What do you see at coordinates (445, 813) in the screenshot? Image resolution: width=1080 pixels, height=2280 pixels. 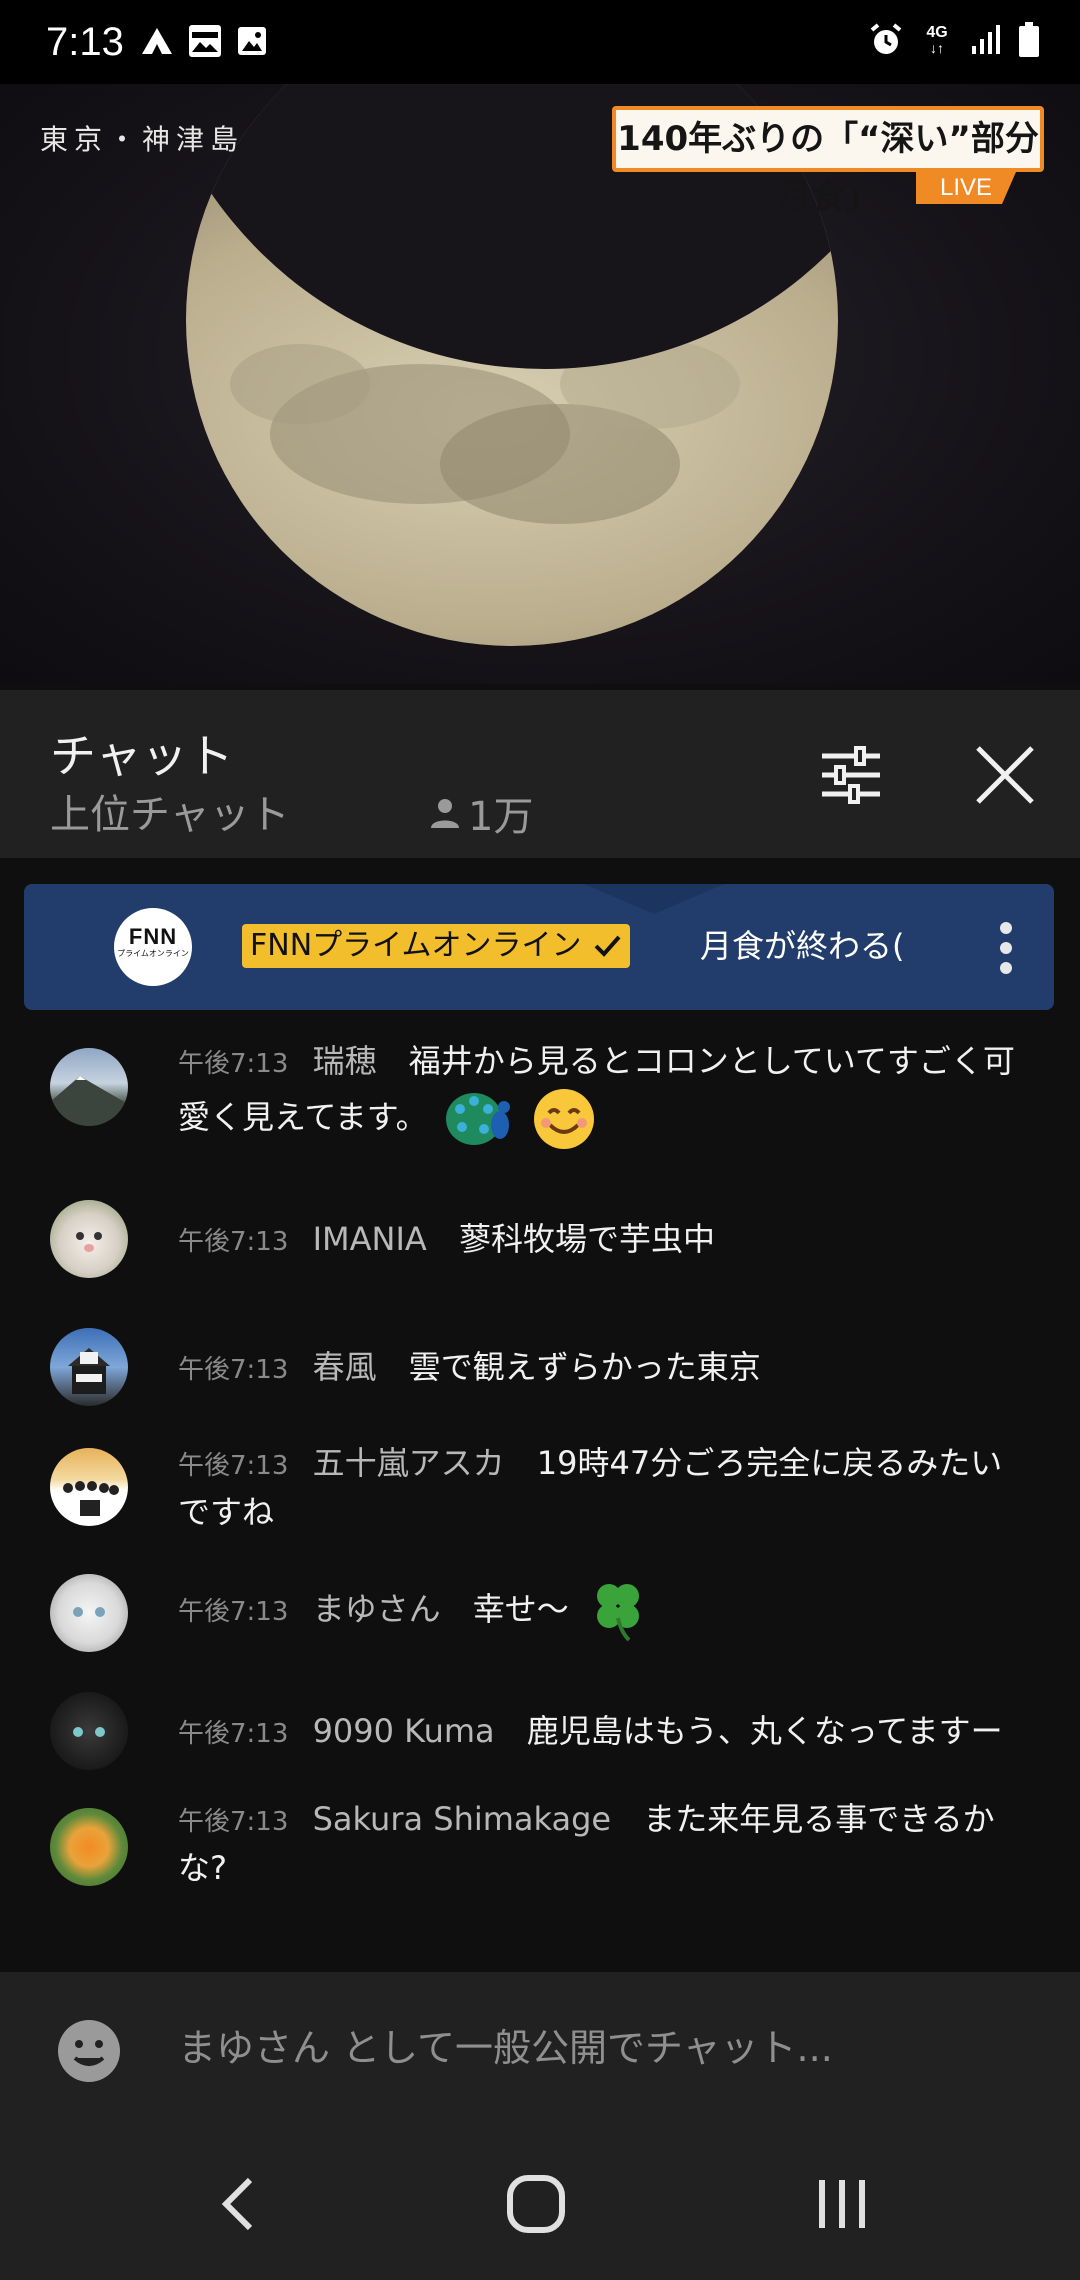 I see `person-icon` at bounding box center [445, 813].